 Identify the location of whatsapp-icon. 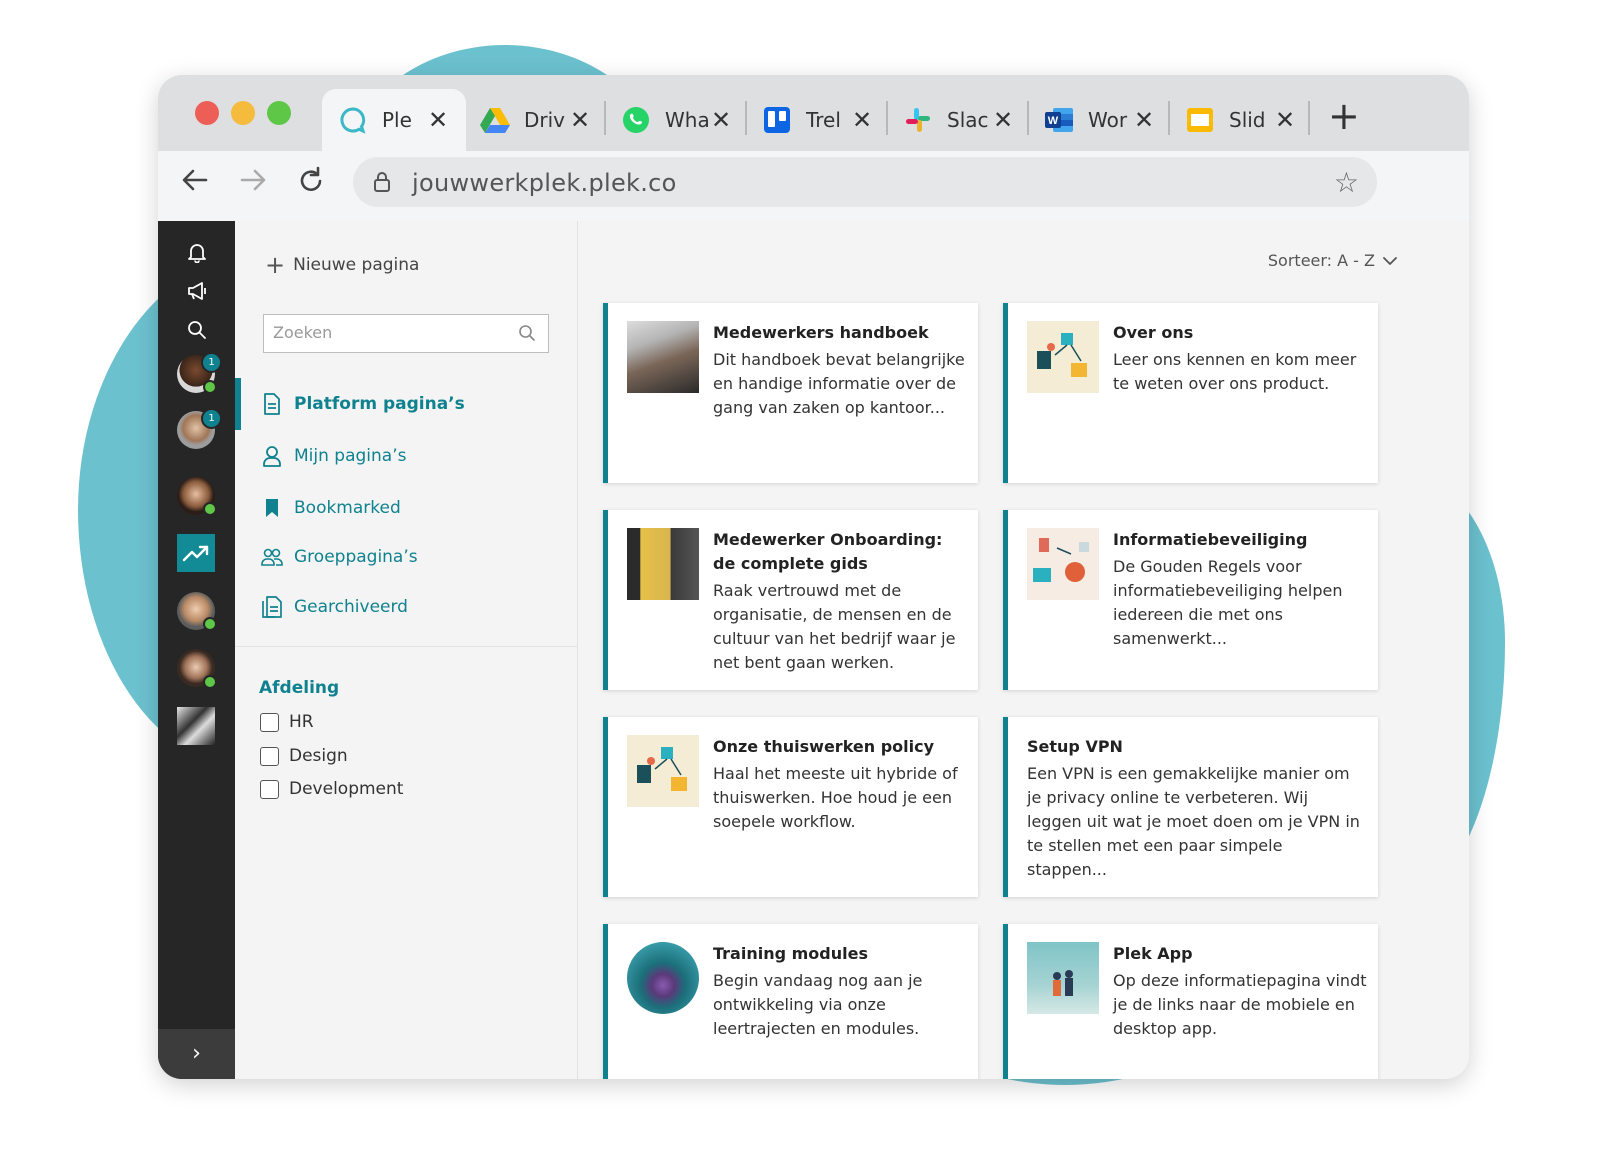
(636, 120).